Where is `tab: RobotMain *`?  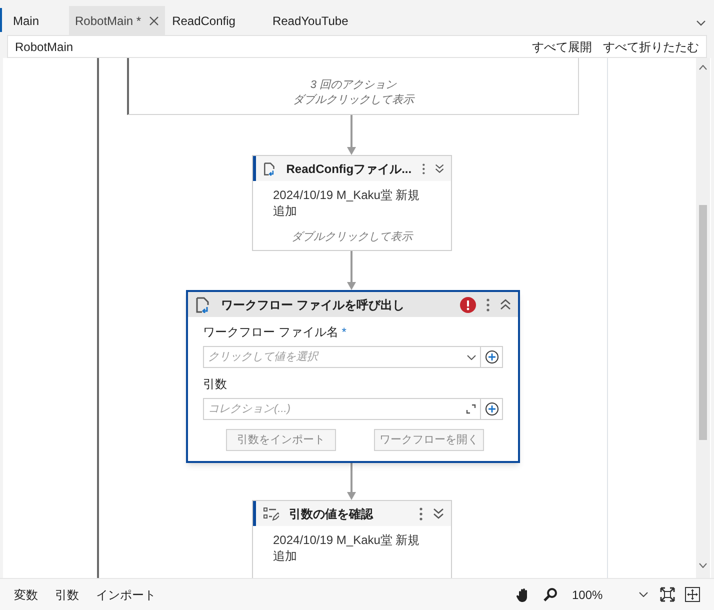
tab: RobotMain * is located at coordinates (117, 20).